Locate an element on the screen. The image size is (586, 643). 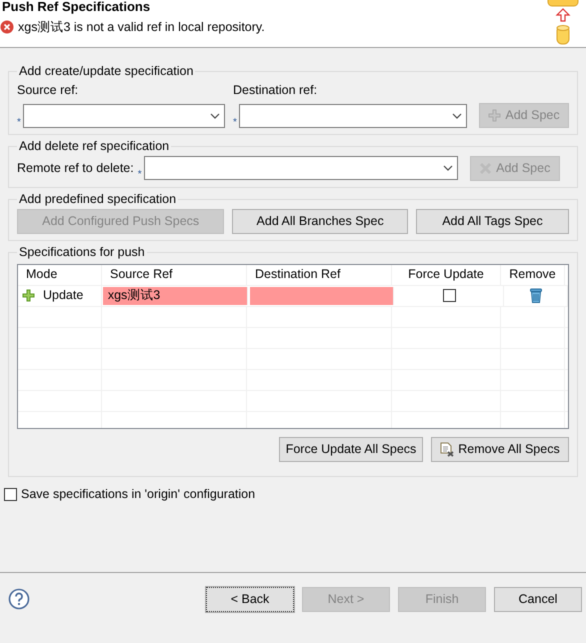
dialog-title: Push Ref Specifications is located at coordinates (76, 7).